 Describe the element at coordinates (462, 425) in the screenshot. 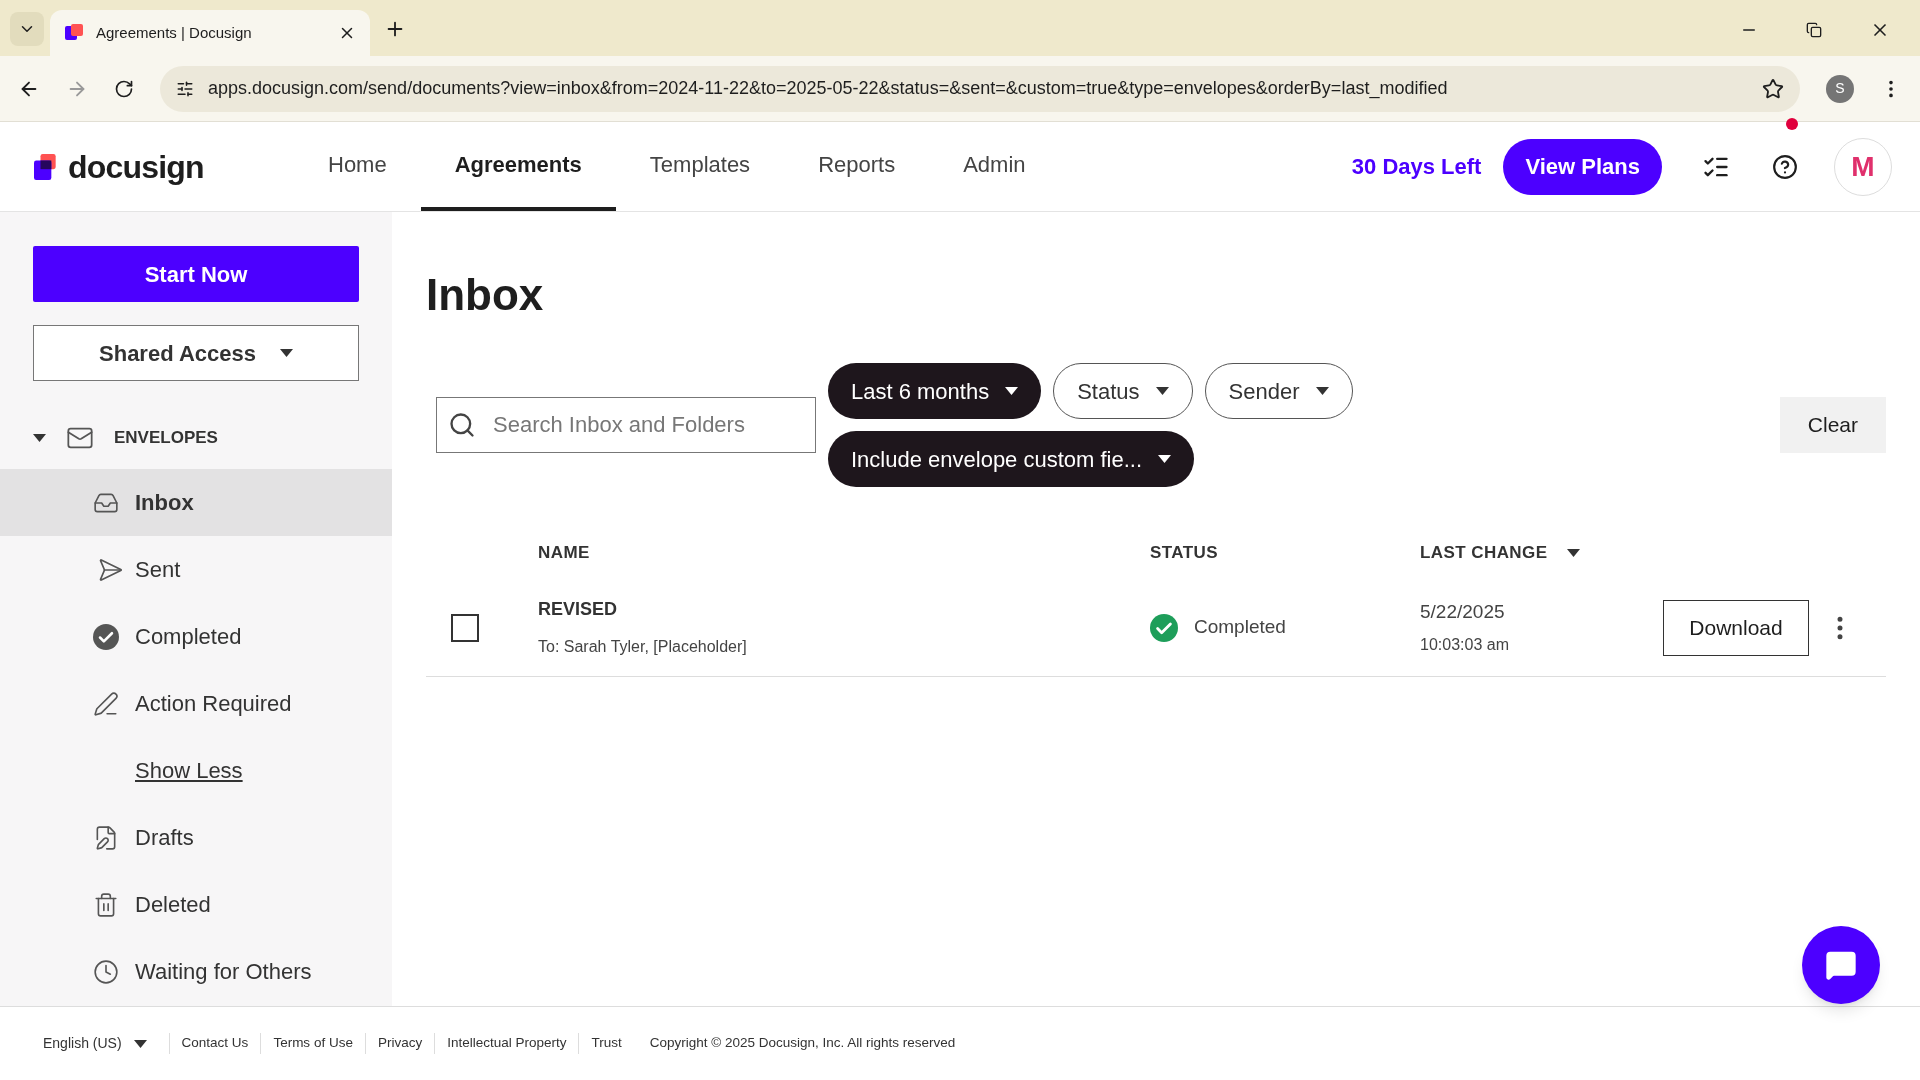

I see `search-icon` at that location.